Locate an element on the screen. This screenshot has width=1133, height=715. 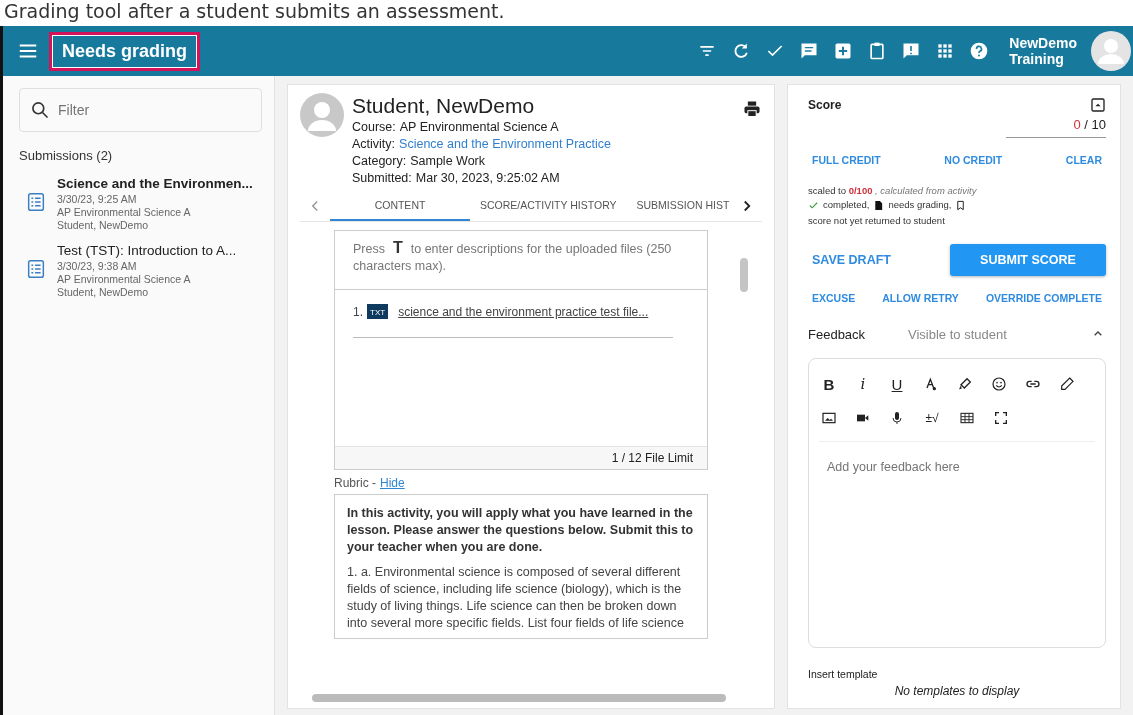
meta-value: Sample Work is located at coordinates (447, 161).